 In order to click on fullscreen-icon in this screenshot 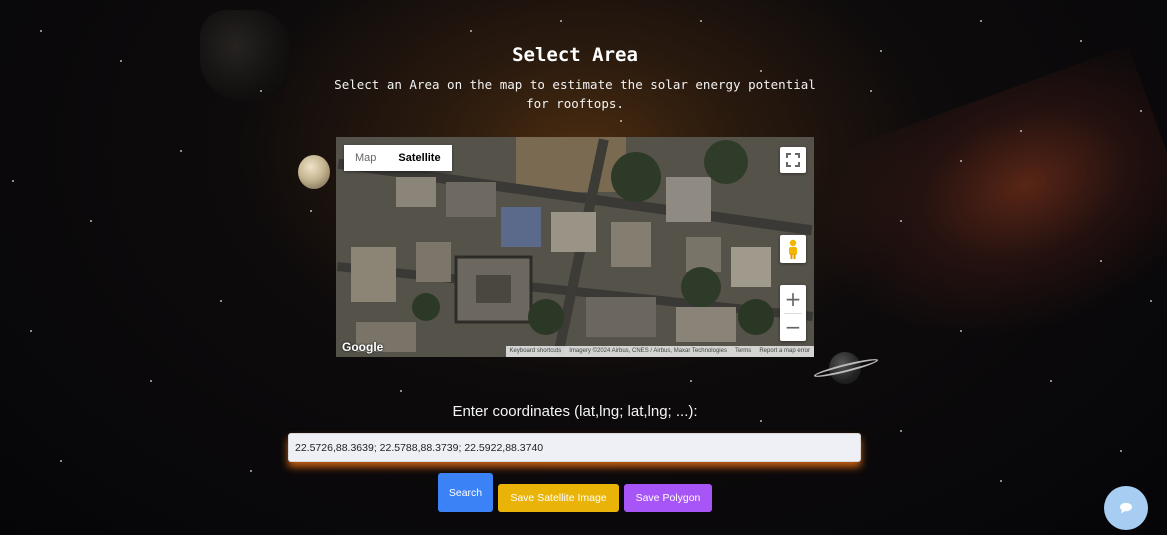, I will do `click(793, 160)`.